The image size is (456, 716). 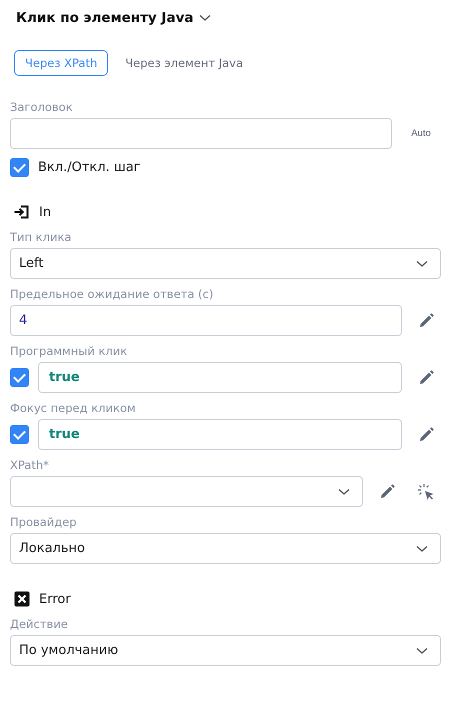 What do you see at coordinates (225, 650) in the screenshot?
I see `select-field: По умолчанию` at bounding box center [225, 650].